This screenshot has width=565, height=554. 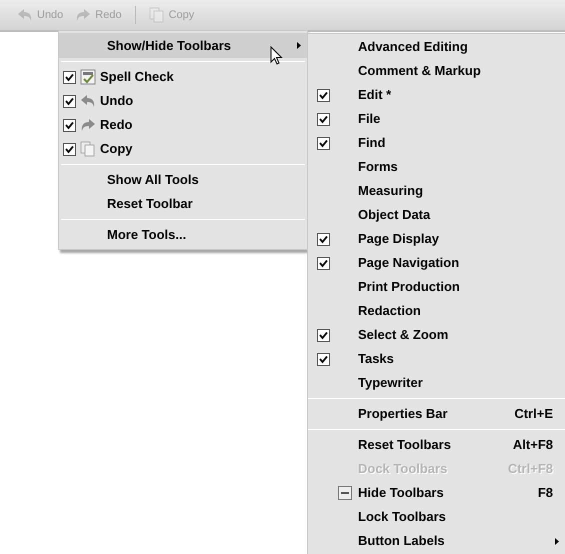 What do you see at coordinates (409, 287) in the screenshot?
I see `menu-item-label: Print Production` at bounding box center [409, 287].